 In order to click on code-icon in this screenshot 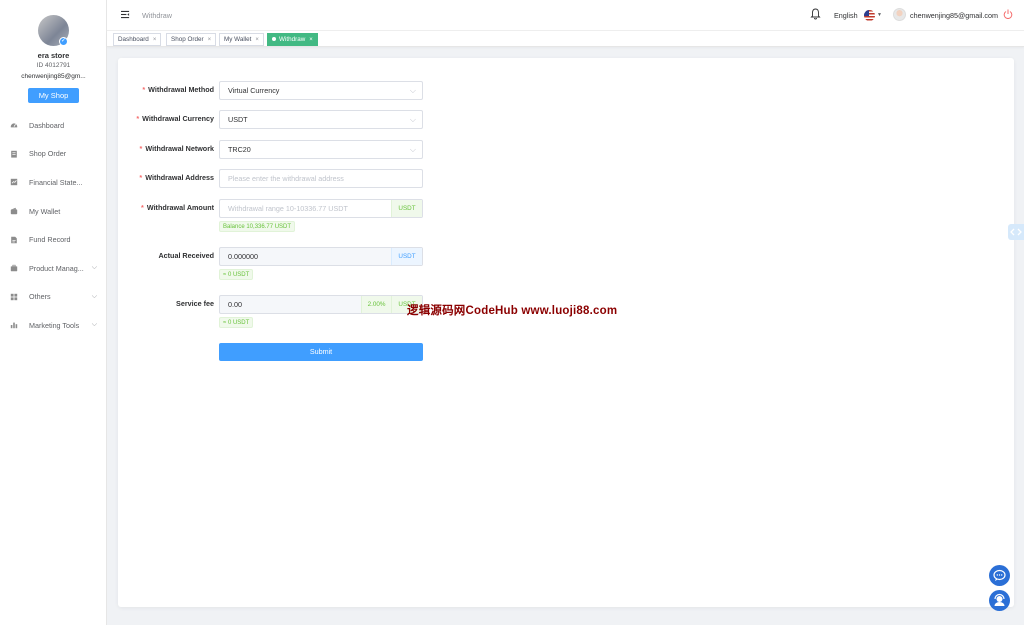, I will do `click(1016, 232)`.